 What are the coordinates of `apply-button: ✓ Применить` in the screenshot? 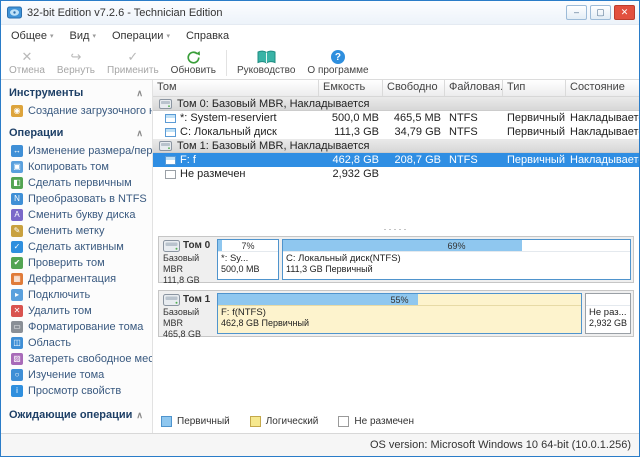 It's located at (133, 63).